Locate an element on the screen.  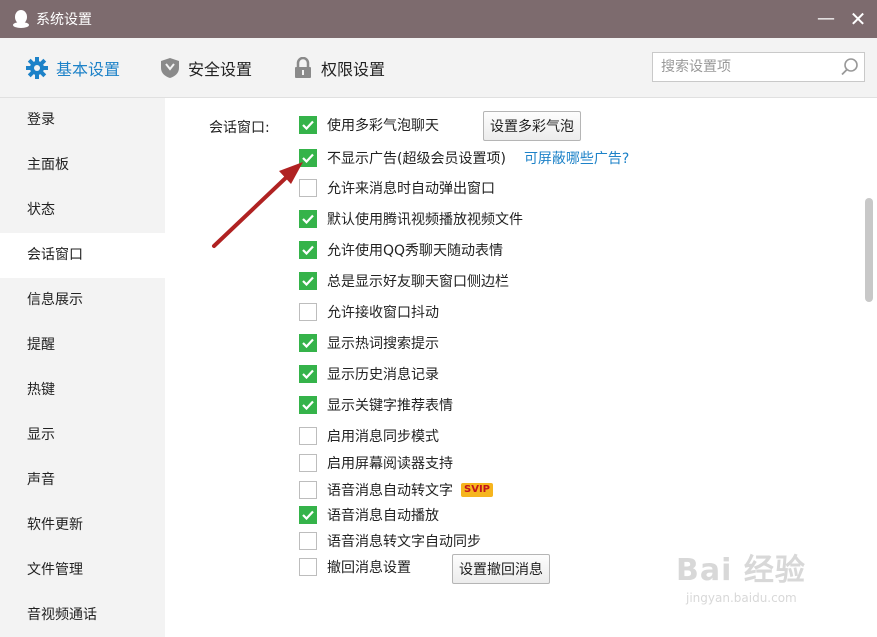
option-hide-ads: 不显示广告(超级会员设置项) 可屏蔽哪些广告? is located at coordinates (464, 158).